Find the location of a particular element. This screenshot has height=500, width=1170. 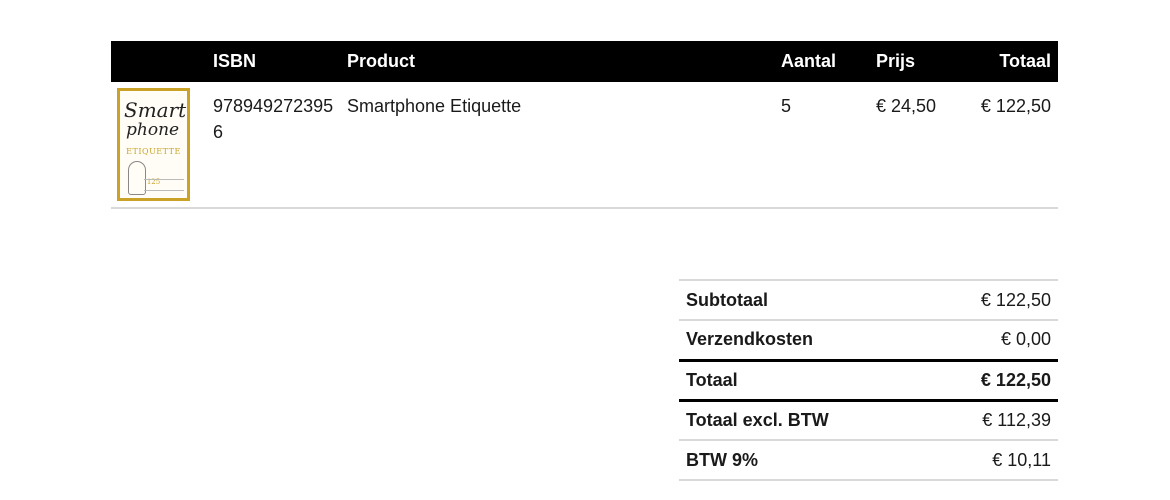

cover-title-line3: ETIQUETTE is located at coordinates (153, 151).